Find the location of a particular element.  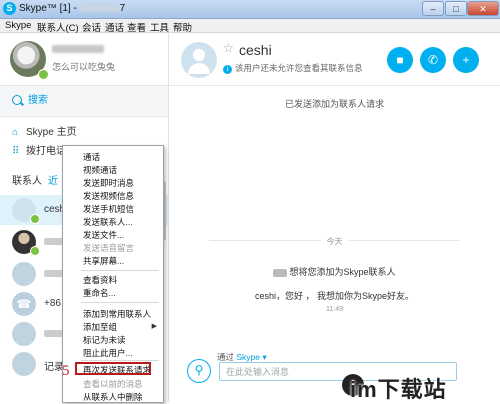

site-watermark: i im下载站 is located at coordinates (417, 384).